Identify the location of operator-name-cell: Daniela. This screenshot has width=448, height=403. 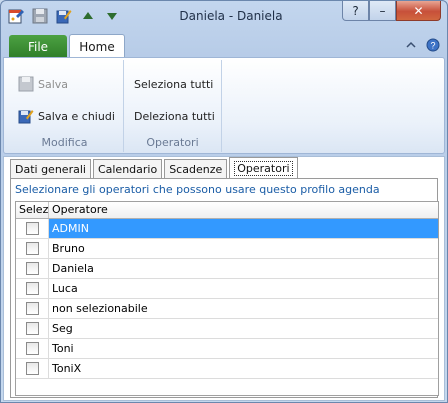
(73, 268).